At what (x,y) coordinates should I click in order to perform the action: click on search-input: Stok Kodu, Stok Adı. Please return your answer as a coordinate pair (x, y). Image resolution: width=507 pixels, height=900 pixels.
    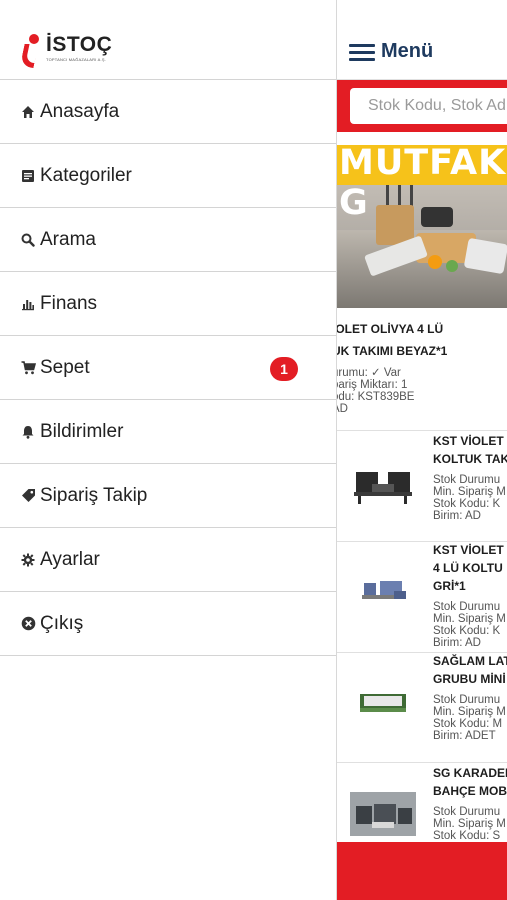
    Looking at the image, I should click on (428, 106).